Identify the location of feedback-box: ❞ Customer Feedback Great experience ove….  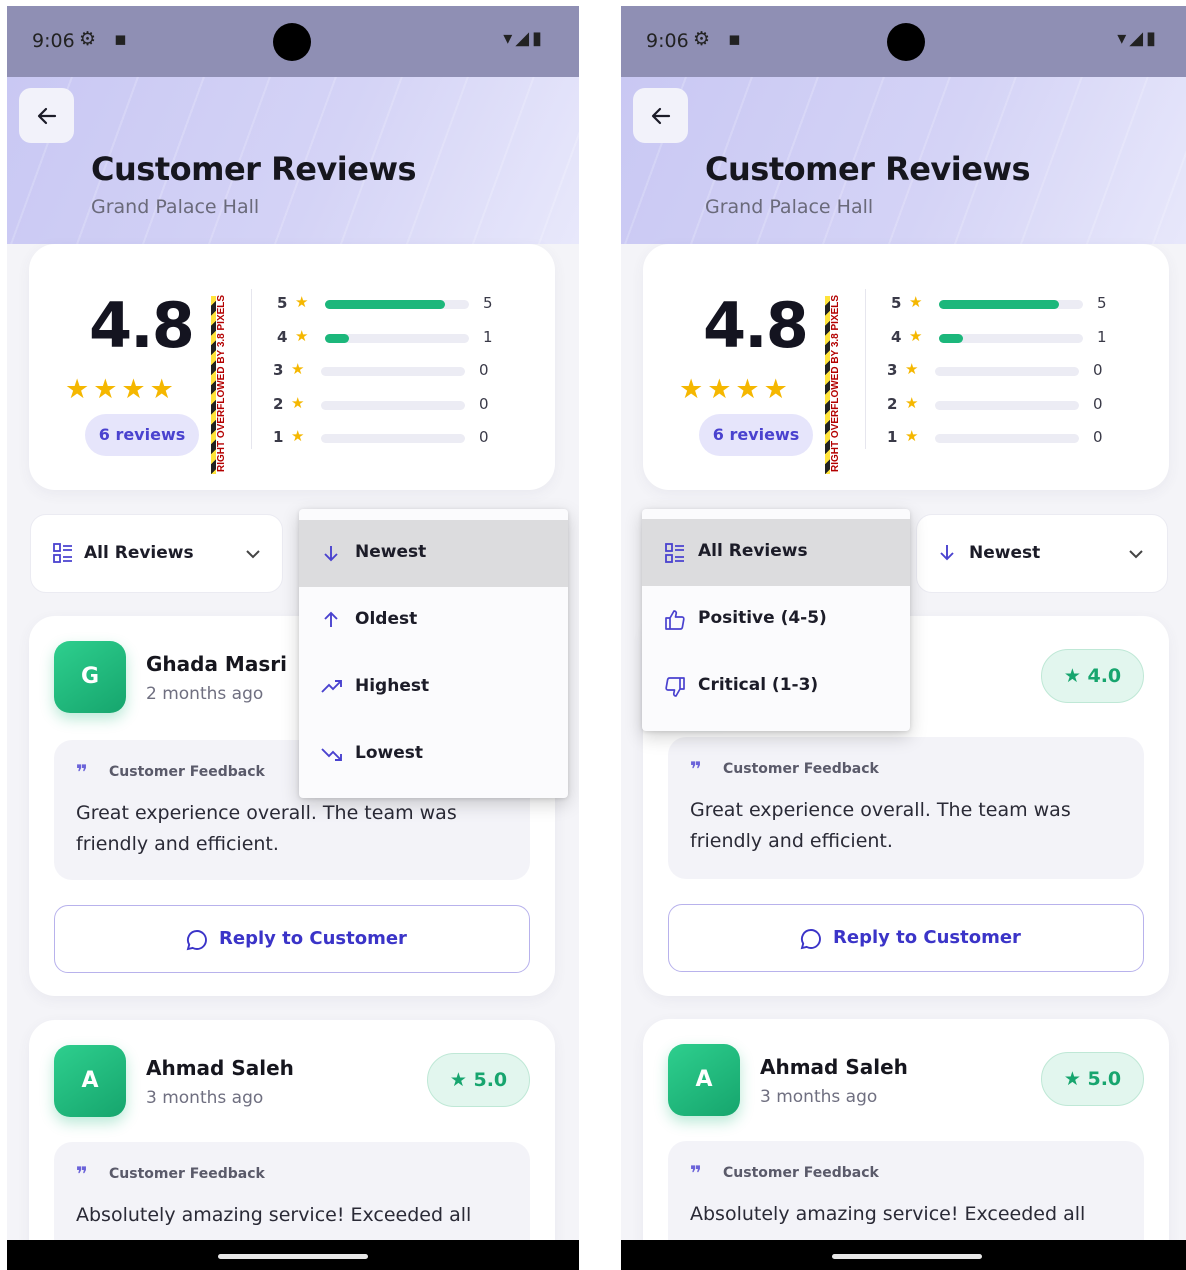
(906, 808).